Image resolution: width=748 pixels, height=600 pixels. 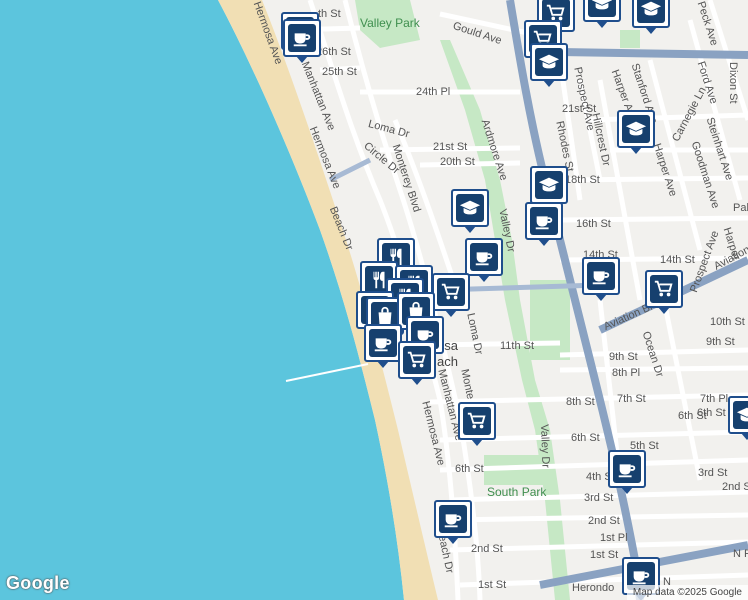 I want to click on street-label: Dixon St, so click(x=733, y=83).